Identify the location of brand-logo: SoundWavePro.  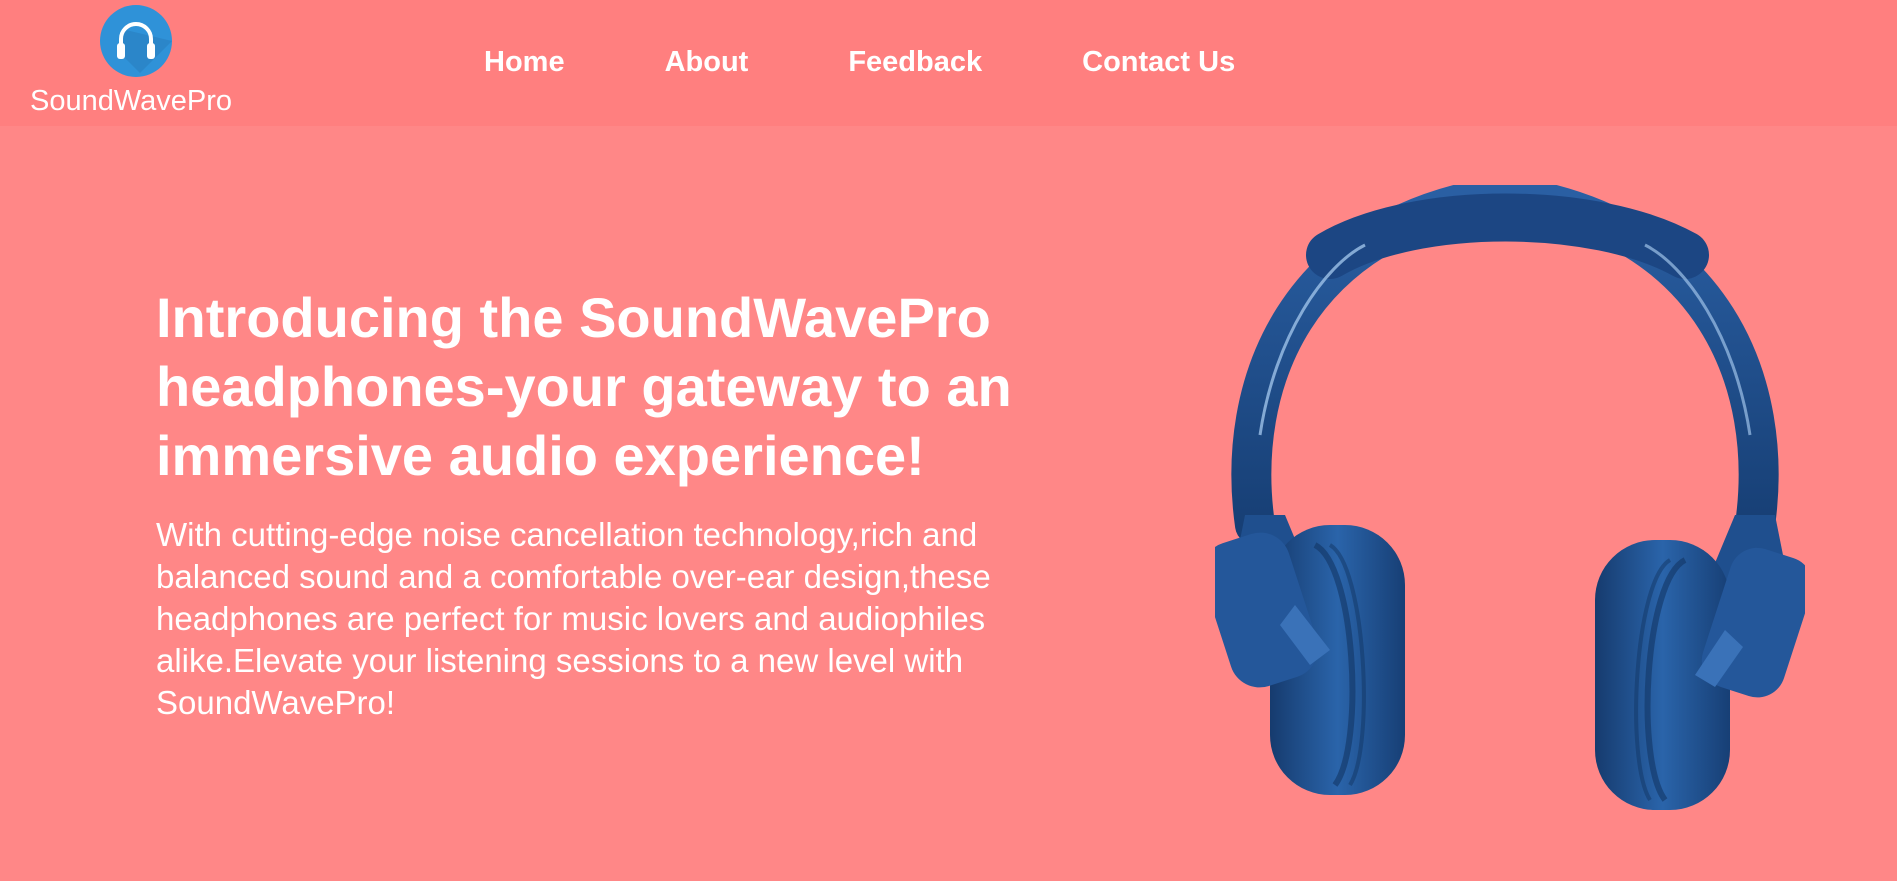
(137, 63).